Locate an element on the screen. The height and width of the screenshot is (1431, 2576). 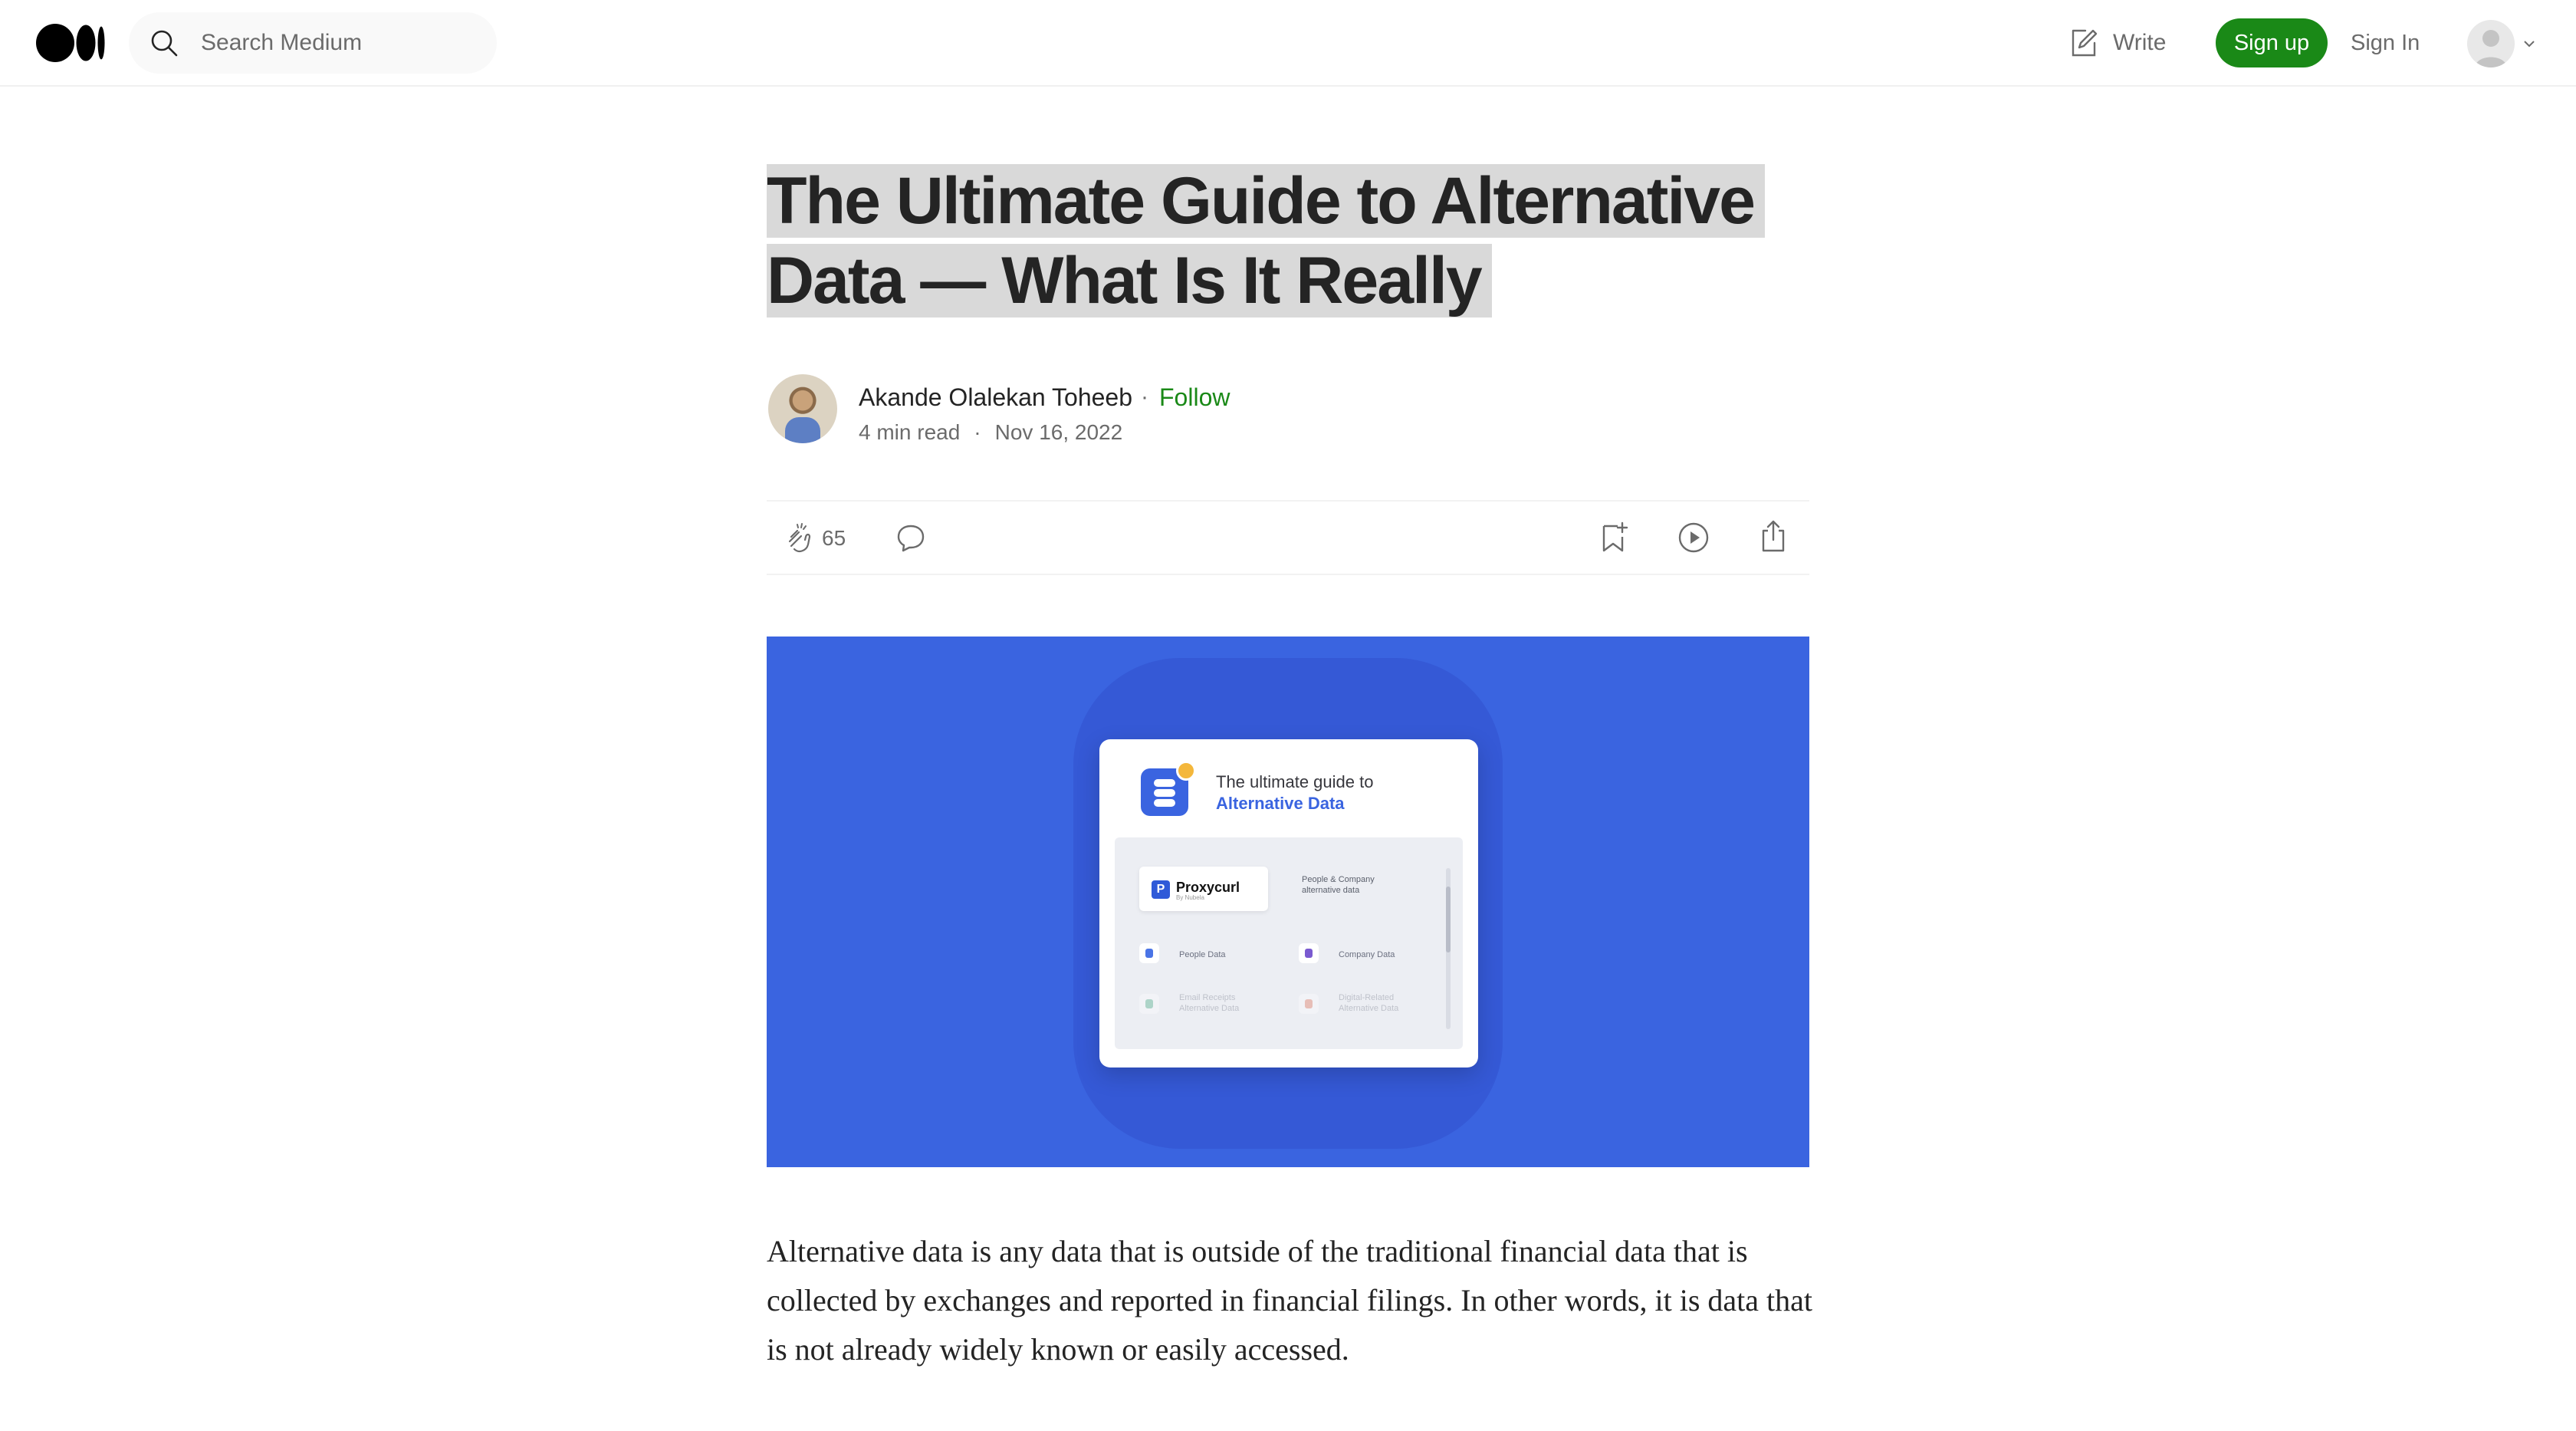
article-action-bar: 65 is located at coordinates (1288, 538).